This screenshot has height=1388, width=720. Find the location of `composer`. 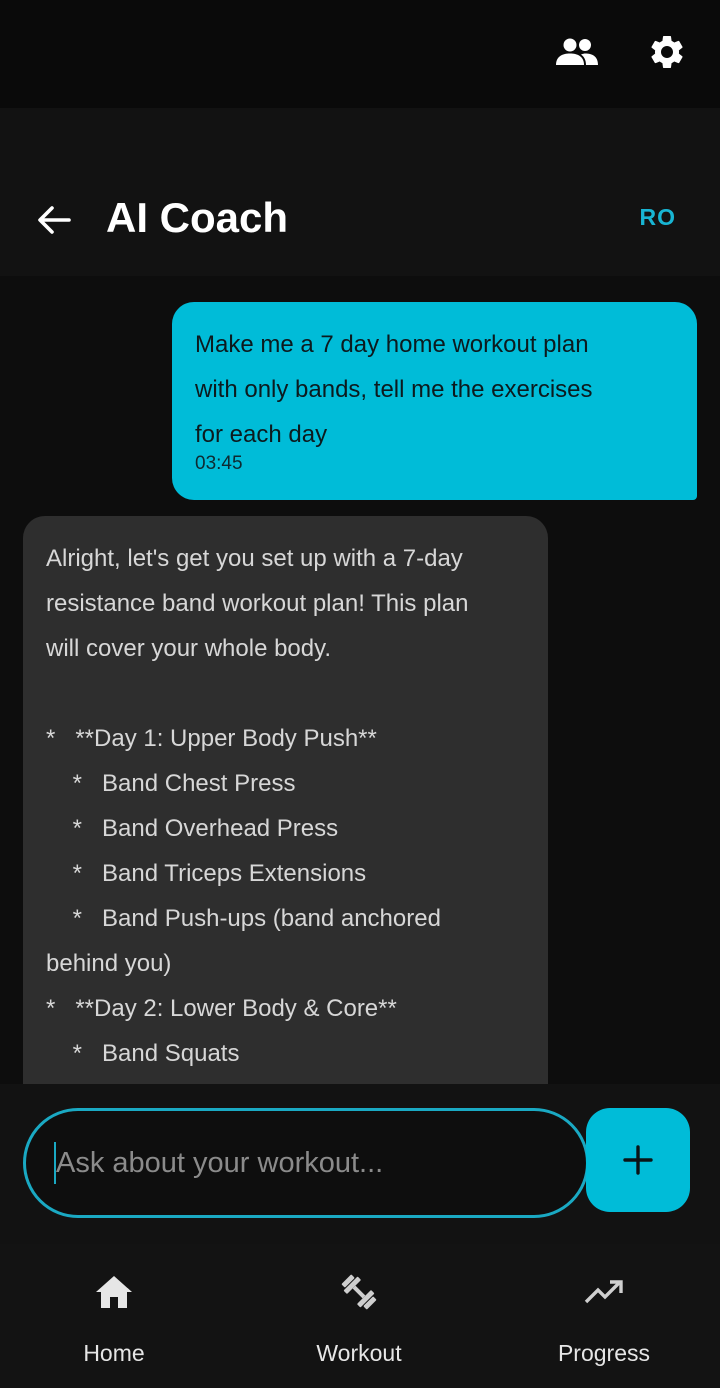

composer is located at coordinates (360, 1164).